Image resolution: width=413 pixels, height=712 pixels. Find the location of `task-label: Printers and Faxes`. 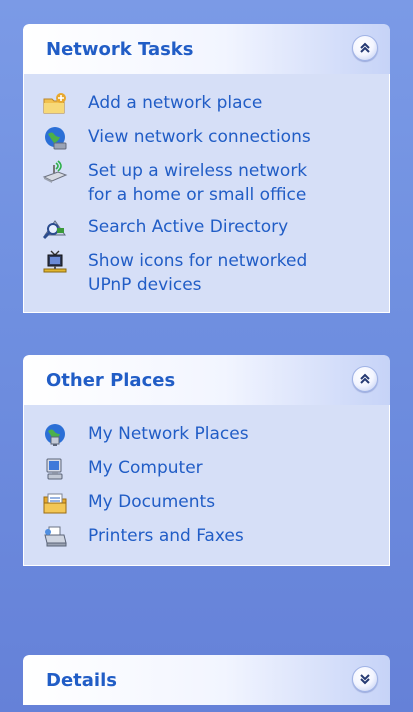

task-label: Printers and Faxes is located at coordinates (166, 536).